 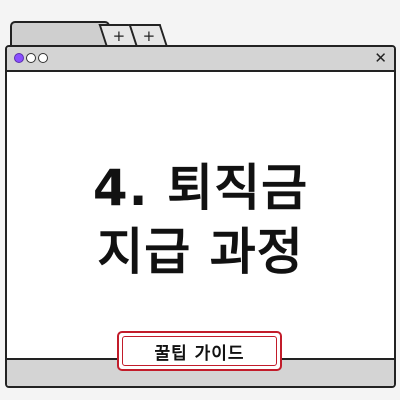 I want to click on tips-badge: 꿀팁 가이드, so click(x=199, y=351).